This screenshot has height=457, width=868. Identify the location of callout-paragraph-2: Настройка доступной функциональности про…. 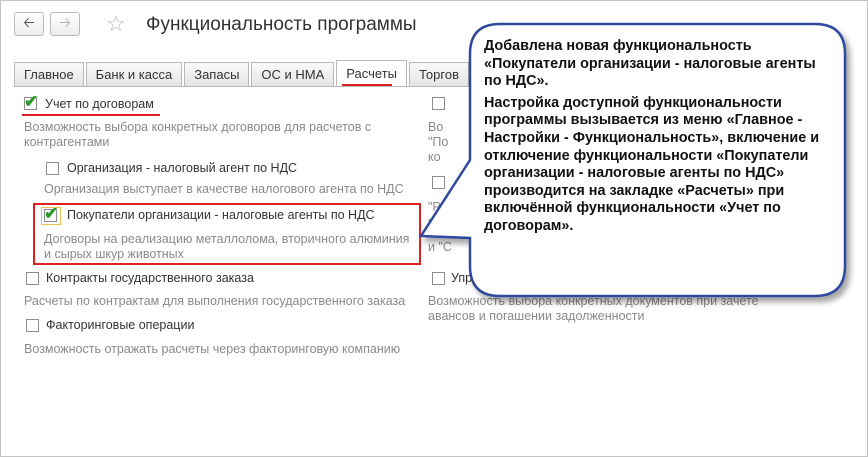
(652, 164).